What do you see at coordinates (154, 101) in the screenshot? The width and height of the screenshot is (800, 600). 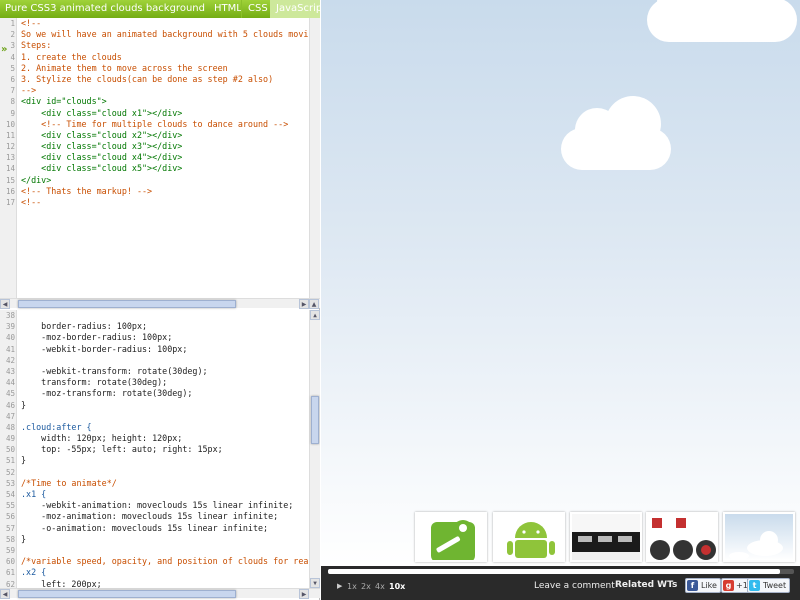 I see `code-line: 8 <div id="clouds">` at bounding box center [154, 101].